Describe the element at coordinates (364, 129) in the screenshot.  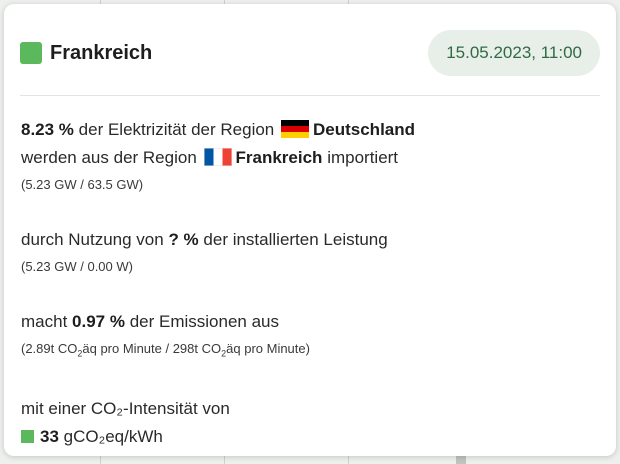
I see `target-region-name: Deutschland` at that location.